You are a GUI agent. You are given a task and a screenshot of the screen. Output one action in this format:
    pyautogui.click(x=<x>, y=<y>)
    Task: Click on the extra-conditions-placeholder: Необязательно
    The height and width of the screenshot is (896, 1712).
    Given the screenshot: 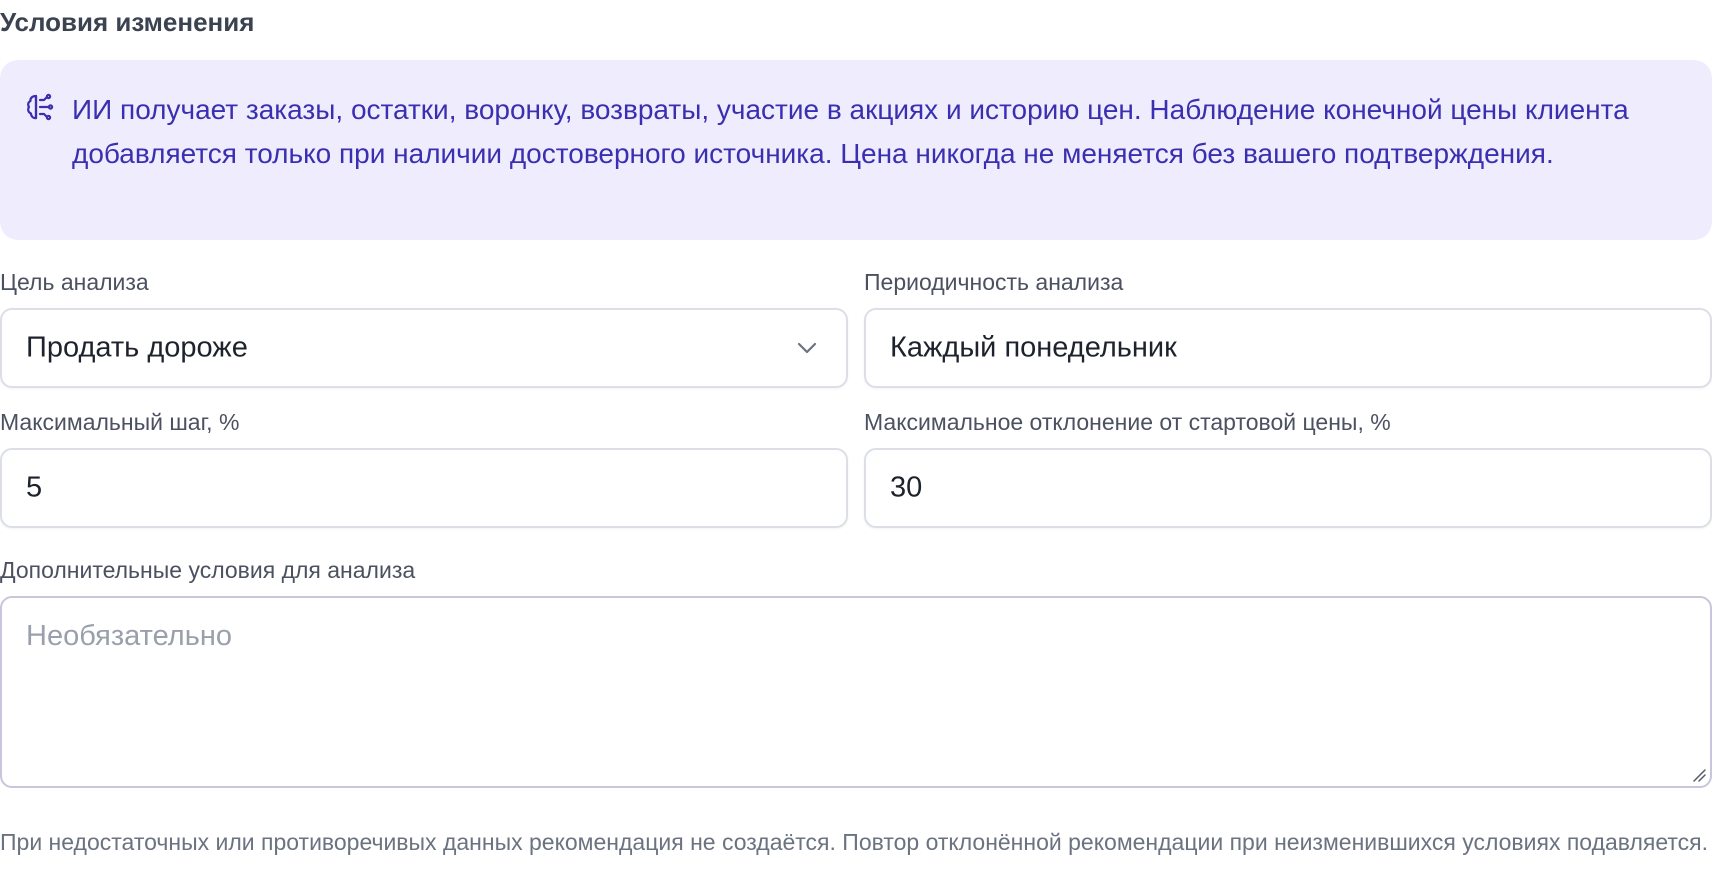 What is the action you would take?
    pyautogui.click(x=129, y=636)
    